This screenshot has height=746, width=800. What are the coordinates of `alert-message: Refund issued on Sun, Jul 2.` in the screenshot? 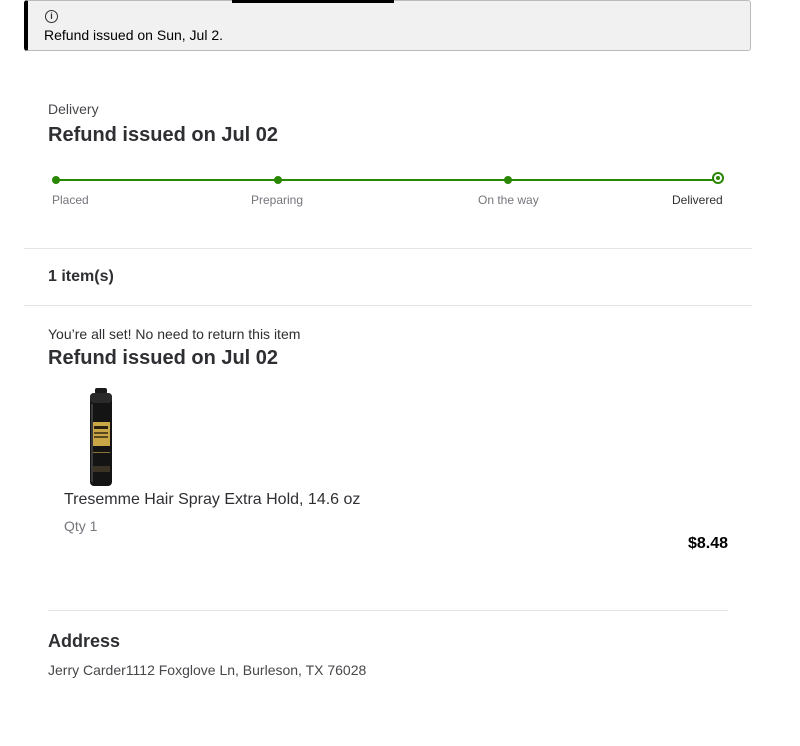 It's located at (134, 35).